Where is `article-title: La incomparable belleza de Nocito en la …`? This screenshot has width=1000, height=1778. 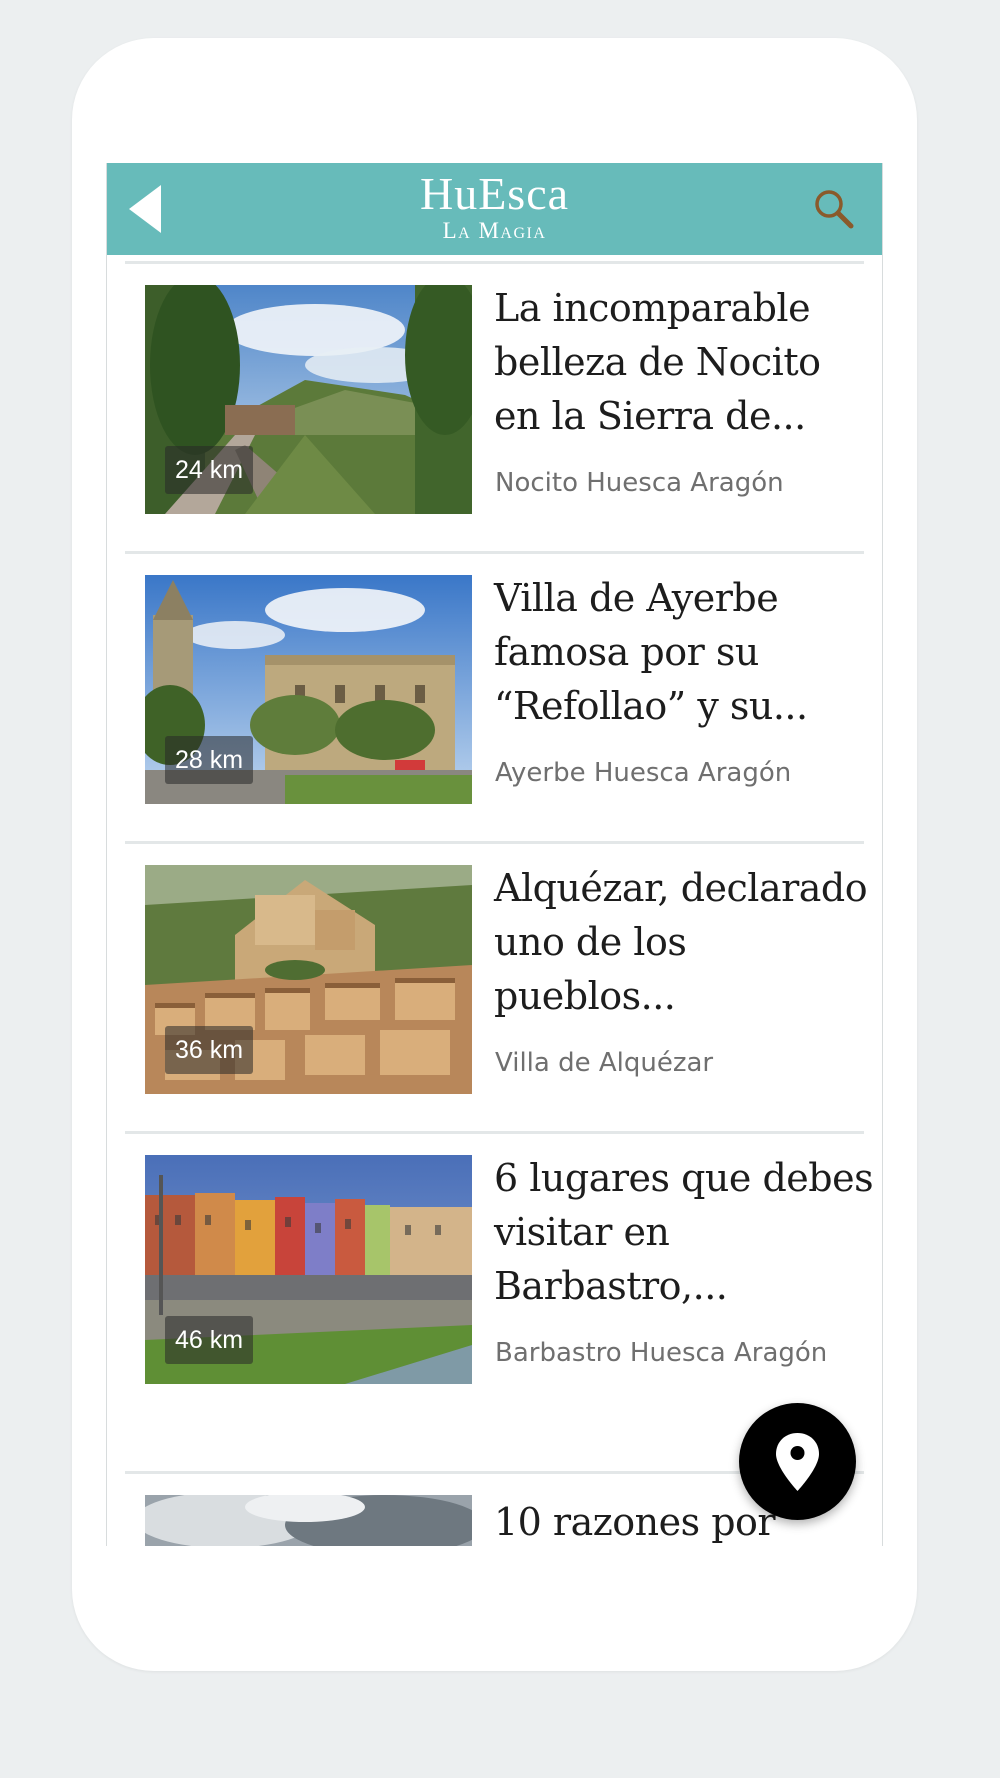 article-title: La incomparable belleza de Nocito en la … is located at coordinates (657, 362).